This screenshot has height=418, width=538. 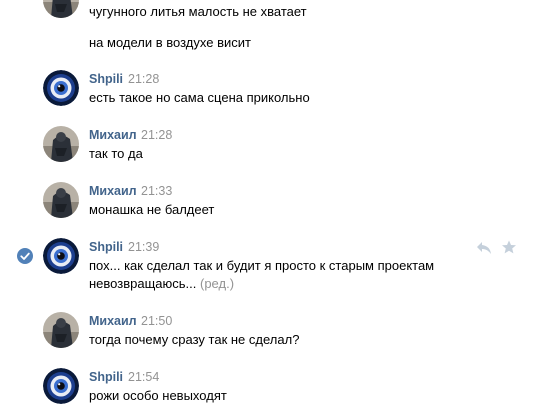 I want to click on check-circle-icon, so click(x=25, y=256).